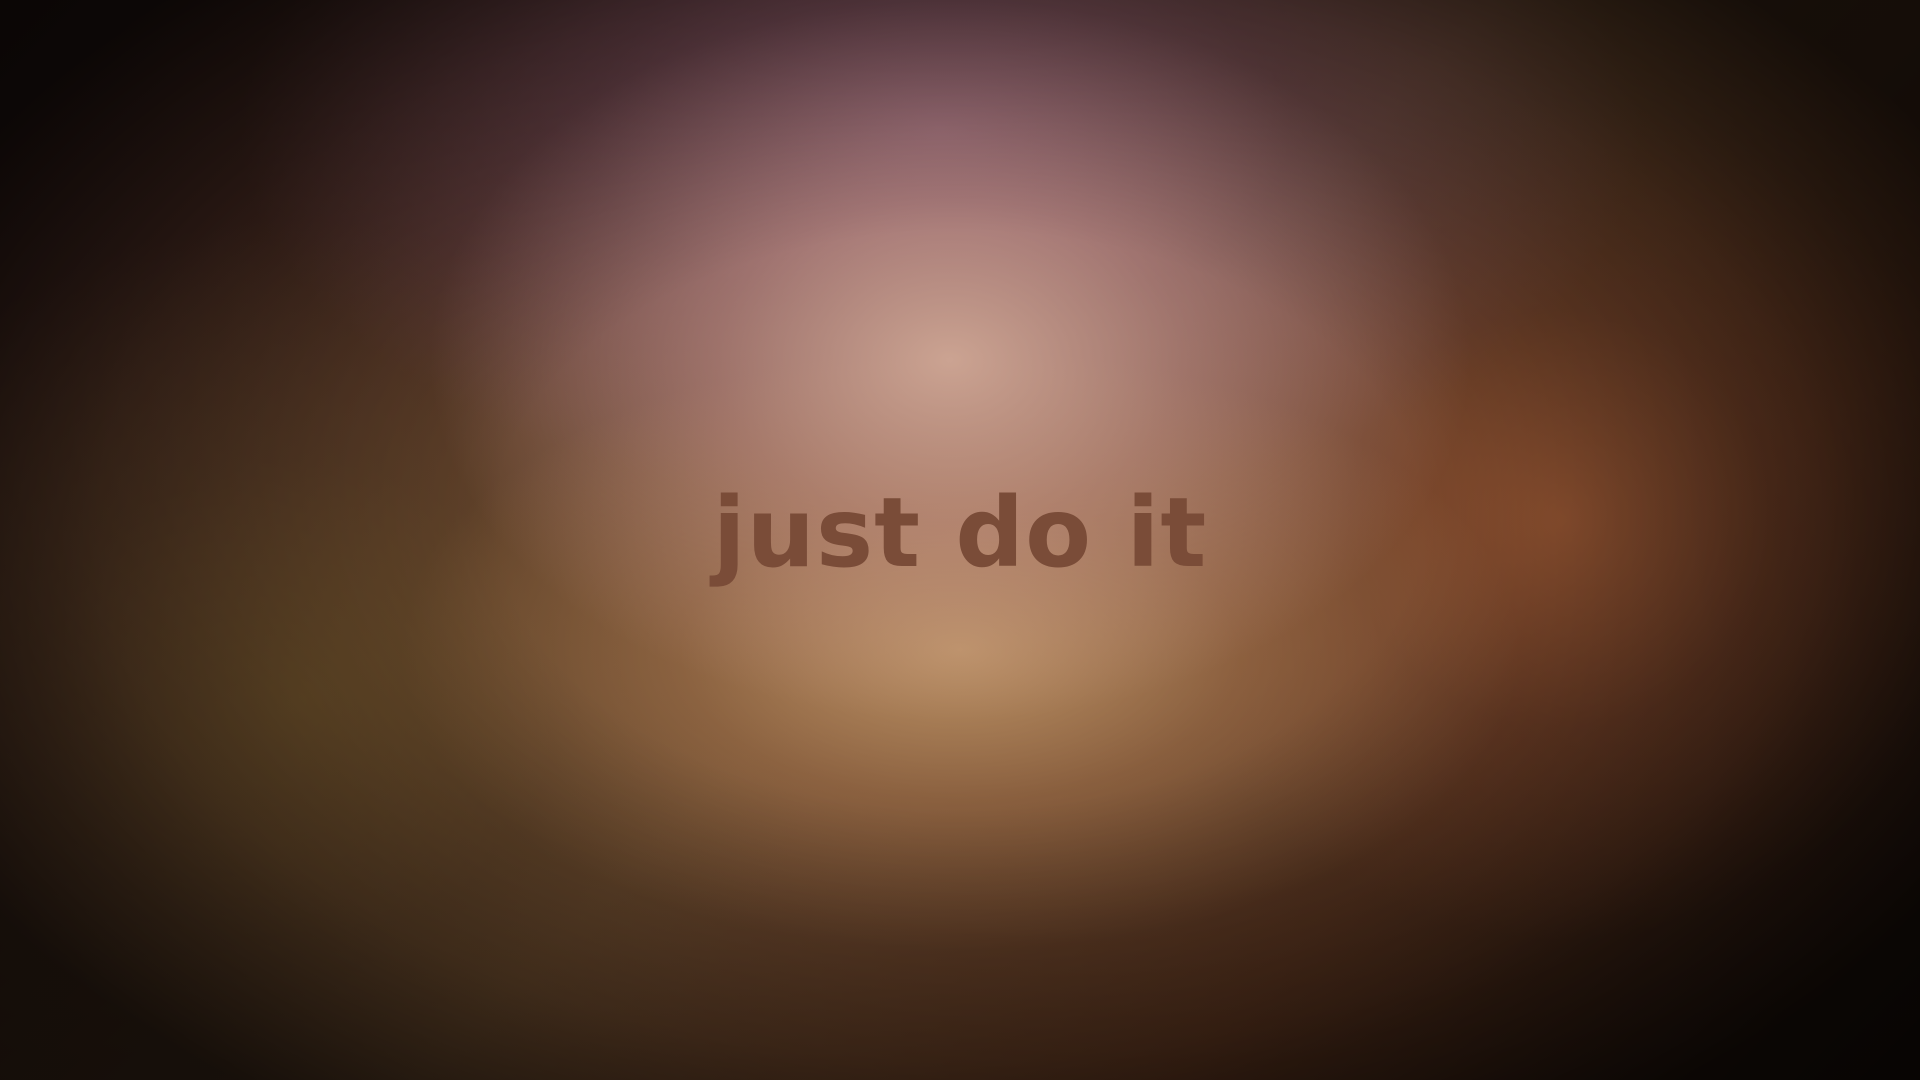  What do you see at coordinates (960, 533) in the screenshot?
I see `wallpaper-tagline: just do it` at bounding box center [960, 533].